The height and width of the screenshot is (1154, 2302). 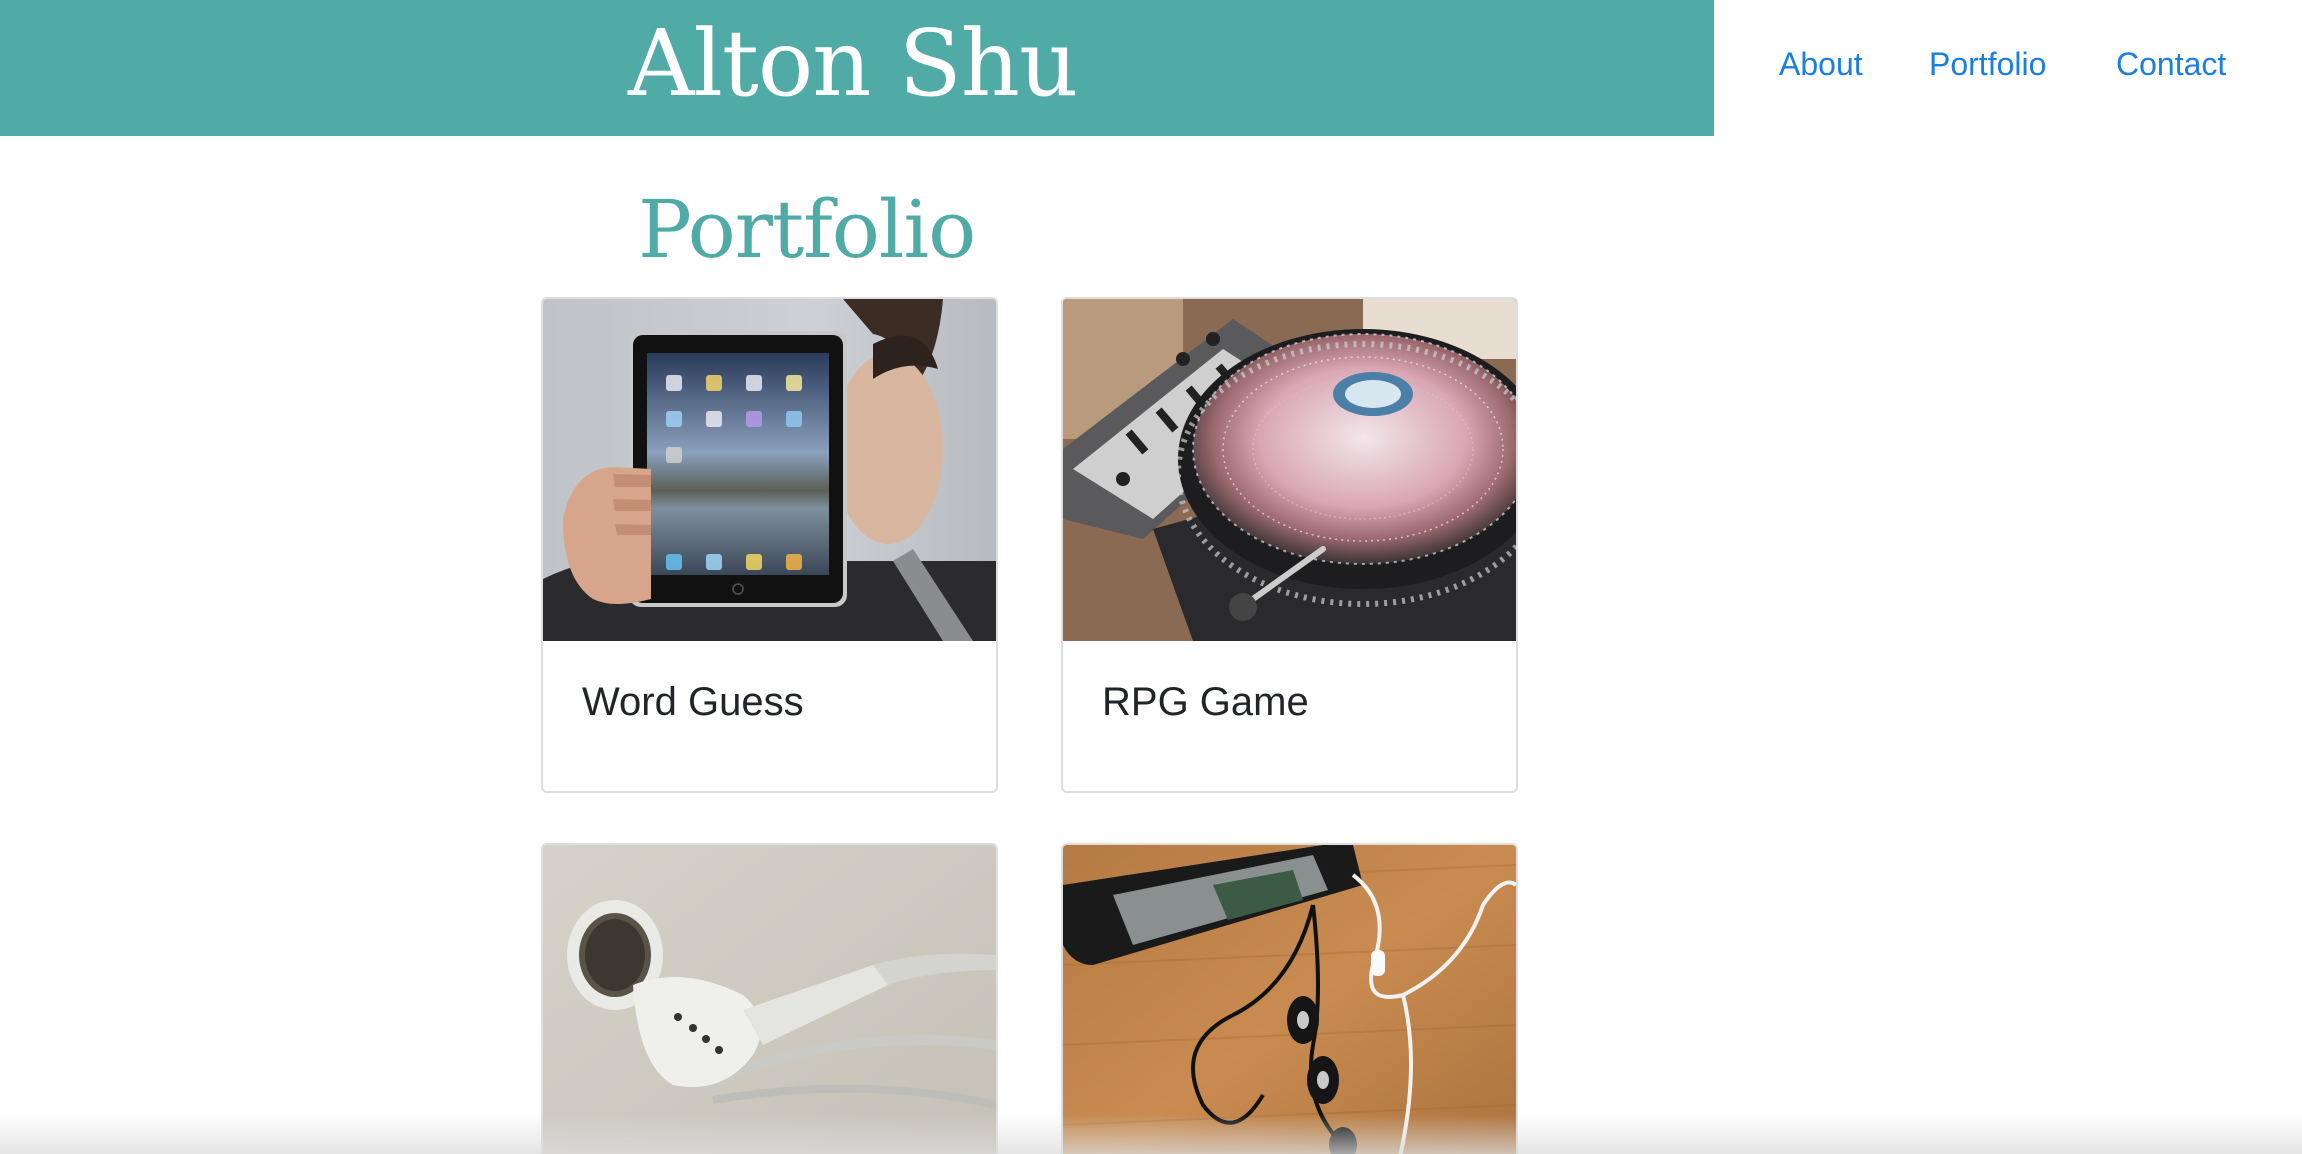 What do you see at coordinates (853, 64) in the screenshot?
I see `site-title: Alton Shu` at bounding box center [853, 64].